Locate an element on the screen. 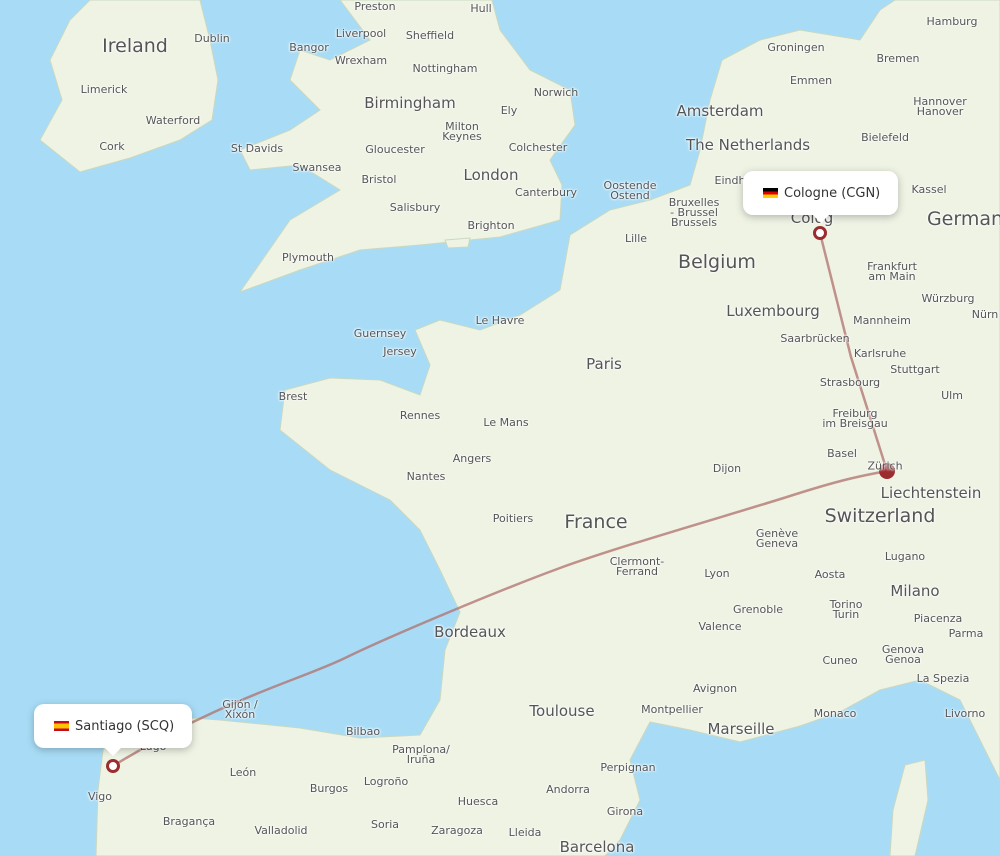 The image size is (1000, 856). destination-label: Cologne (CGN) is located at coordinates (832, 193).